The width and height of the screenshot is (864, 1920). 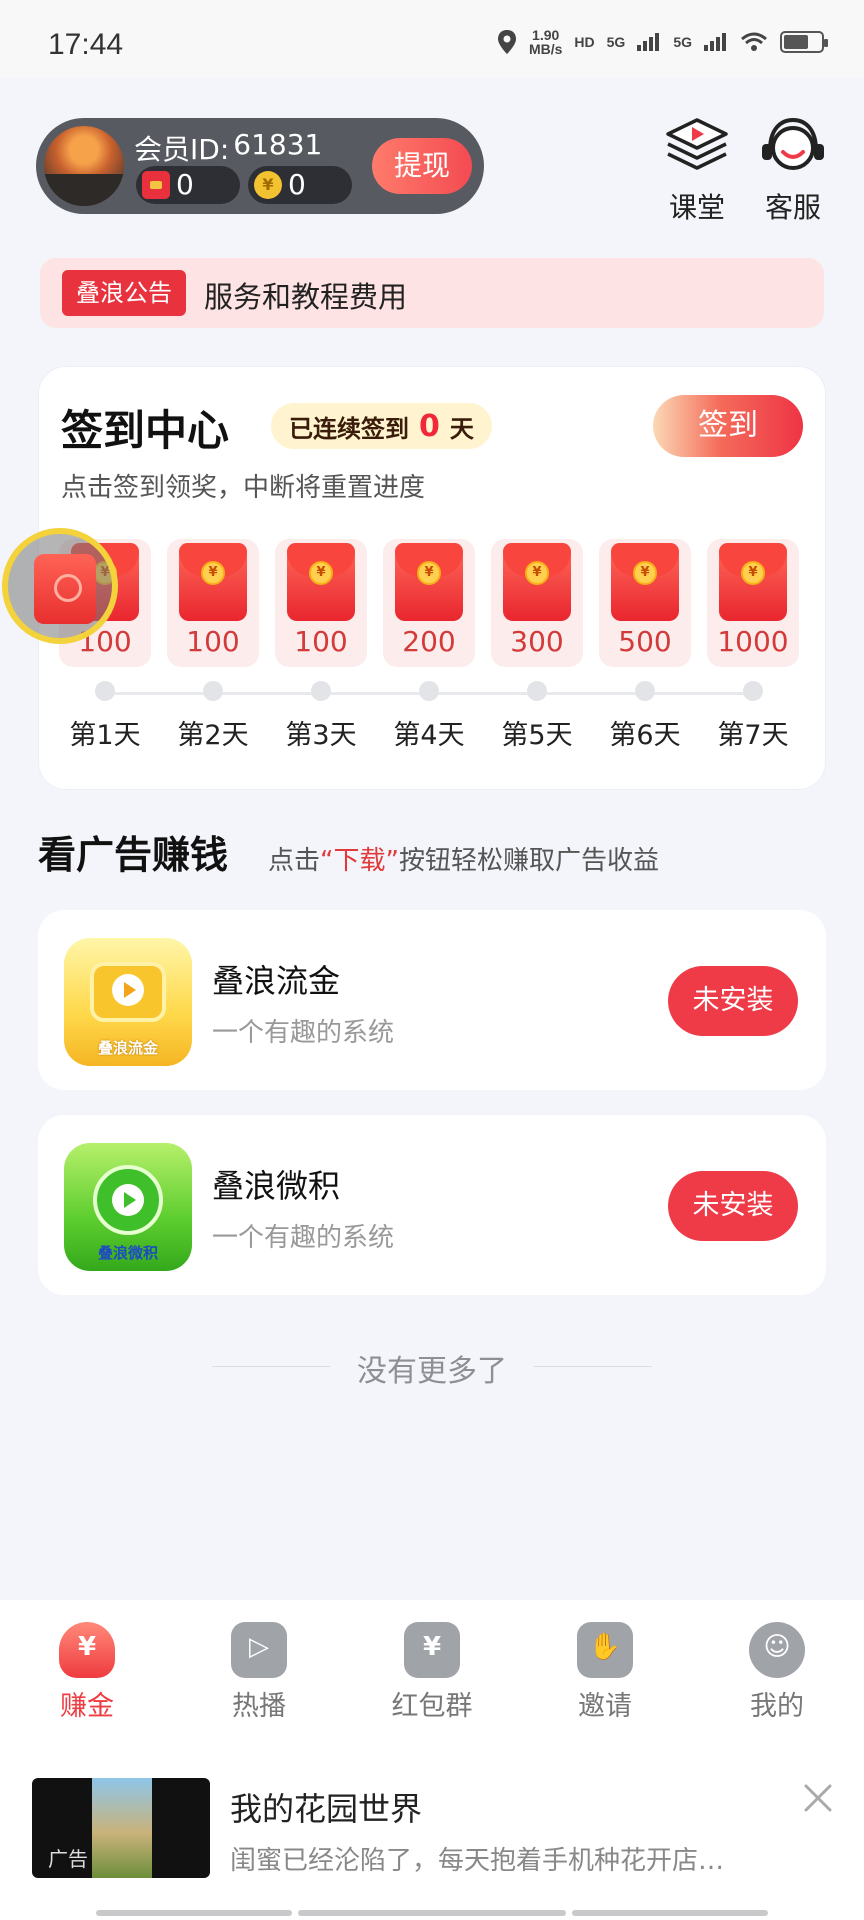 I want to click on smiley-icon: ☺, so click(x=777, y=1650).